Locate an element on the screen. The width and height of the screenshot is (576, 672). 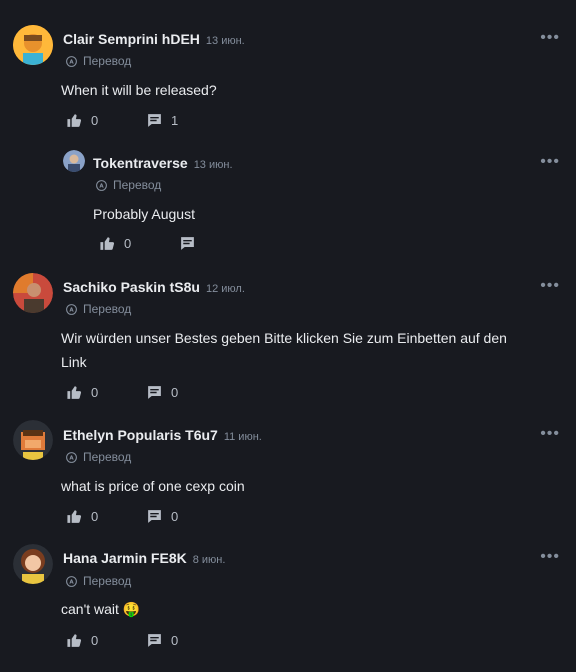
comment-date: 11 июн. is located at coordinates (242, 437).